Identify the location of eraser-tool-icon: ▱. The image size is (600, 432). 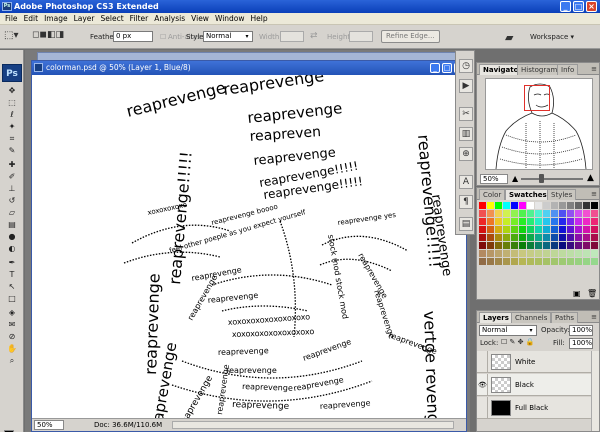
(12, 213).